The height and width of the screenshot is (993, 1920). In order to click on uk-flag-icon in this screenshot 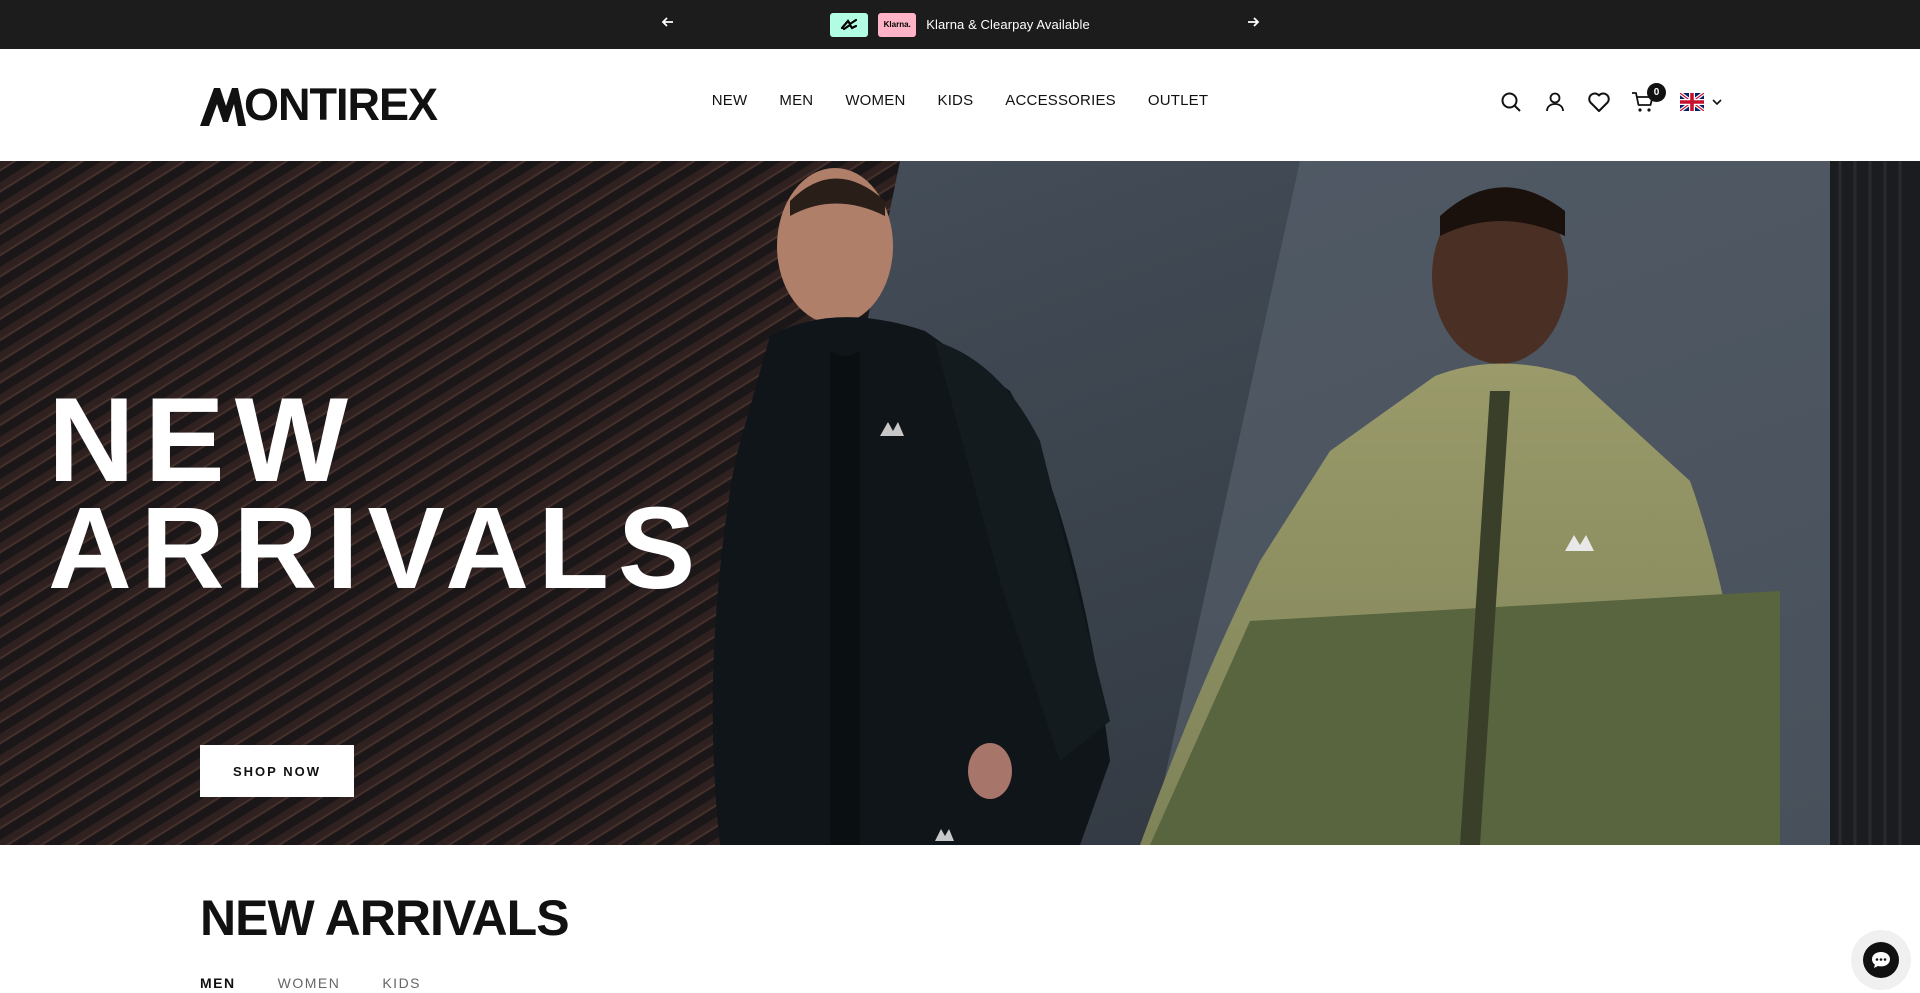, I will do `click(1692, 102)`.